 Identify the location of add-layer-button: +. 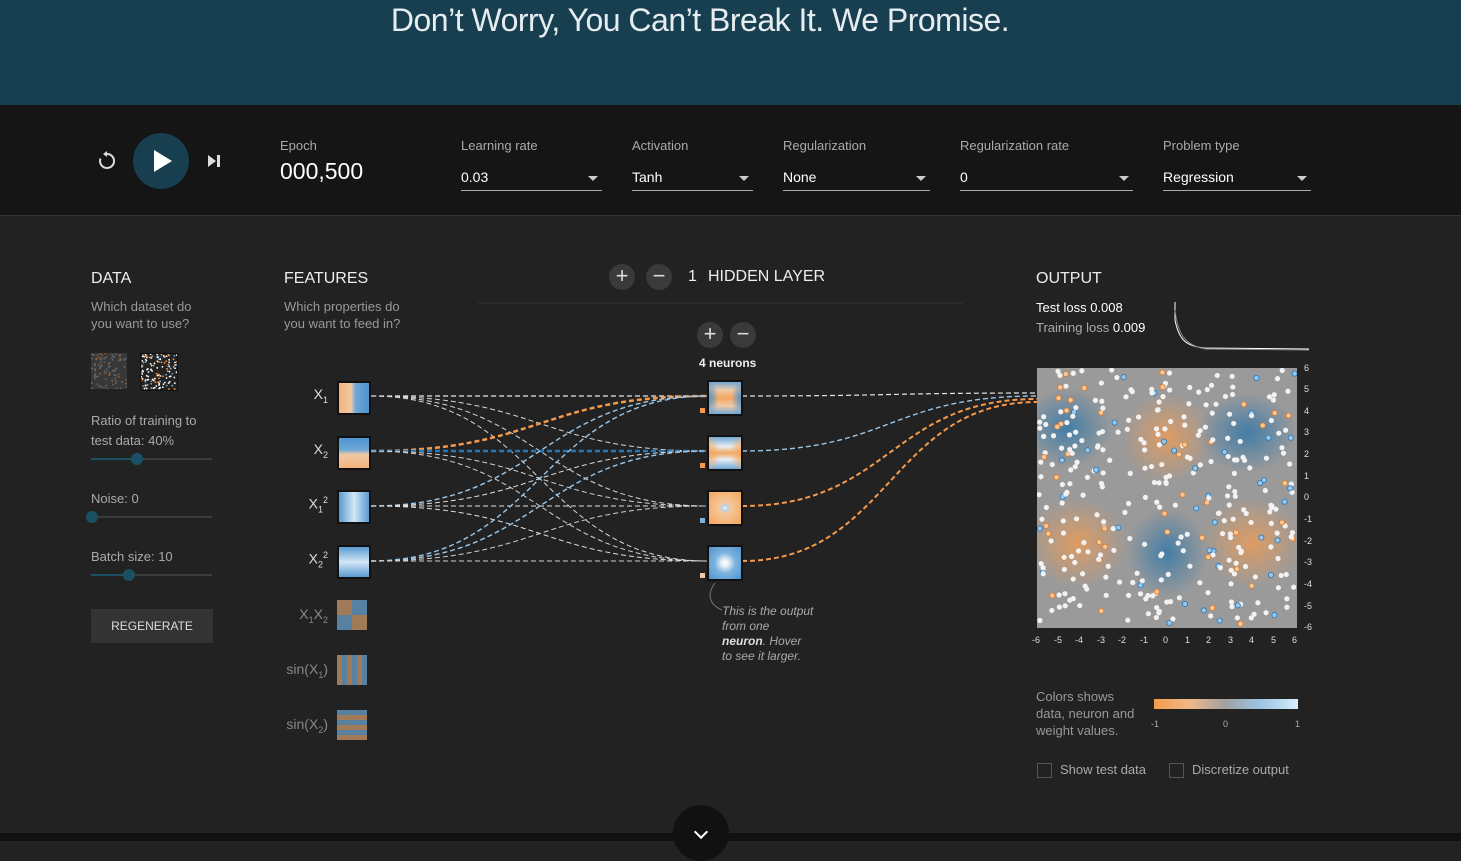
(622, 277).